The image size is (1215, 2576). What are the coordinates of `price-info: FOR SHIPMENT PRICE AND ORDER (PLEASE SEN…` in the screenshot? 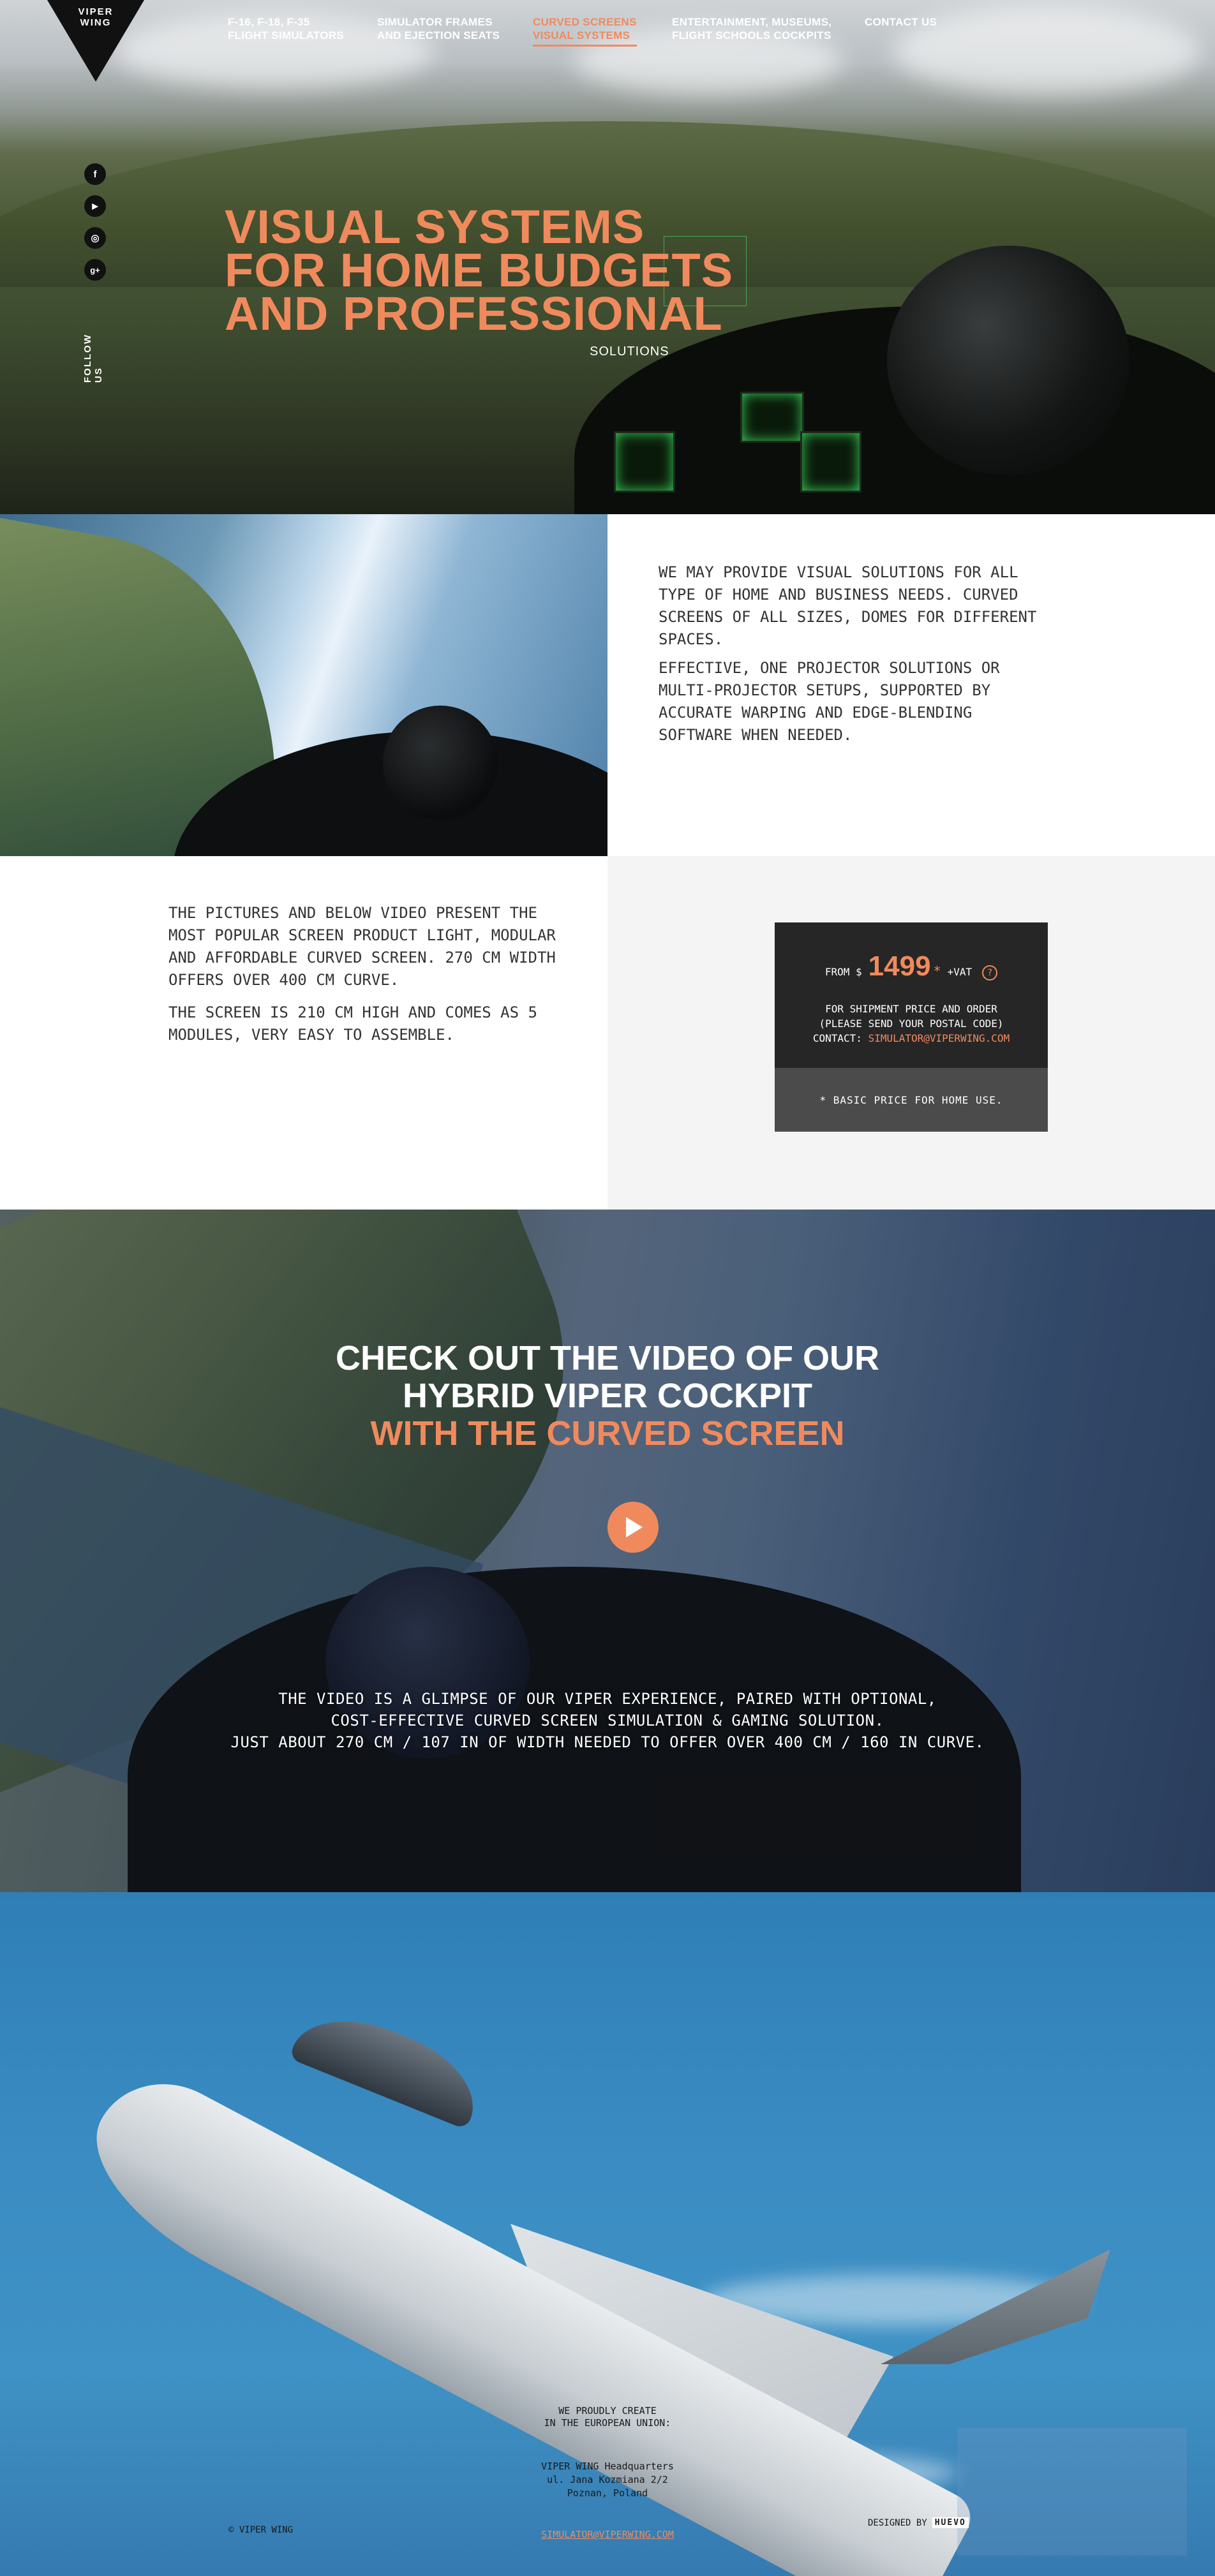 It's located at (911, 1024).